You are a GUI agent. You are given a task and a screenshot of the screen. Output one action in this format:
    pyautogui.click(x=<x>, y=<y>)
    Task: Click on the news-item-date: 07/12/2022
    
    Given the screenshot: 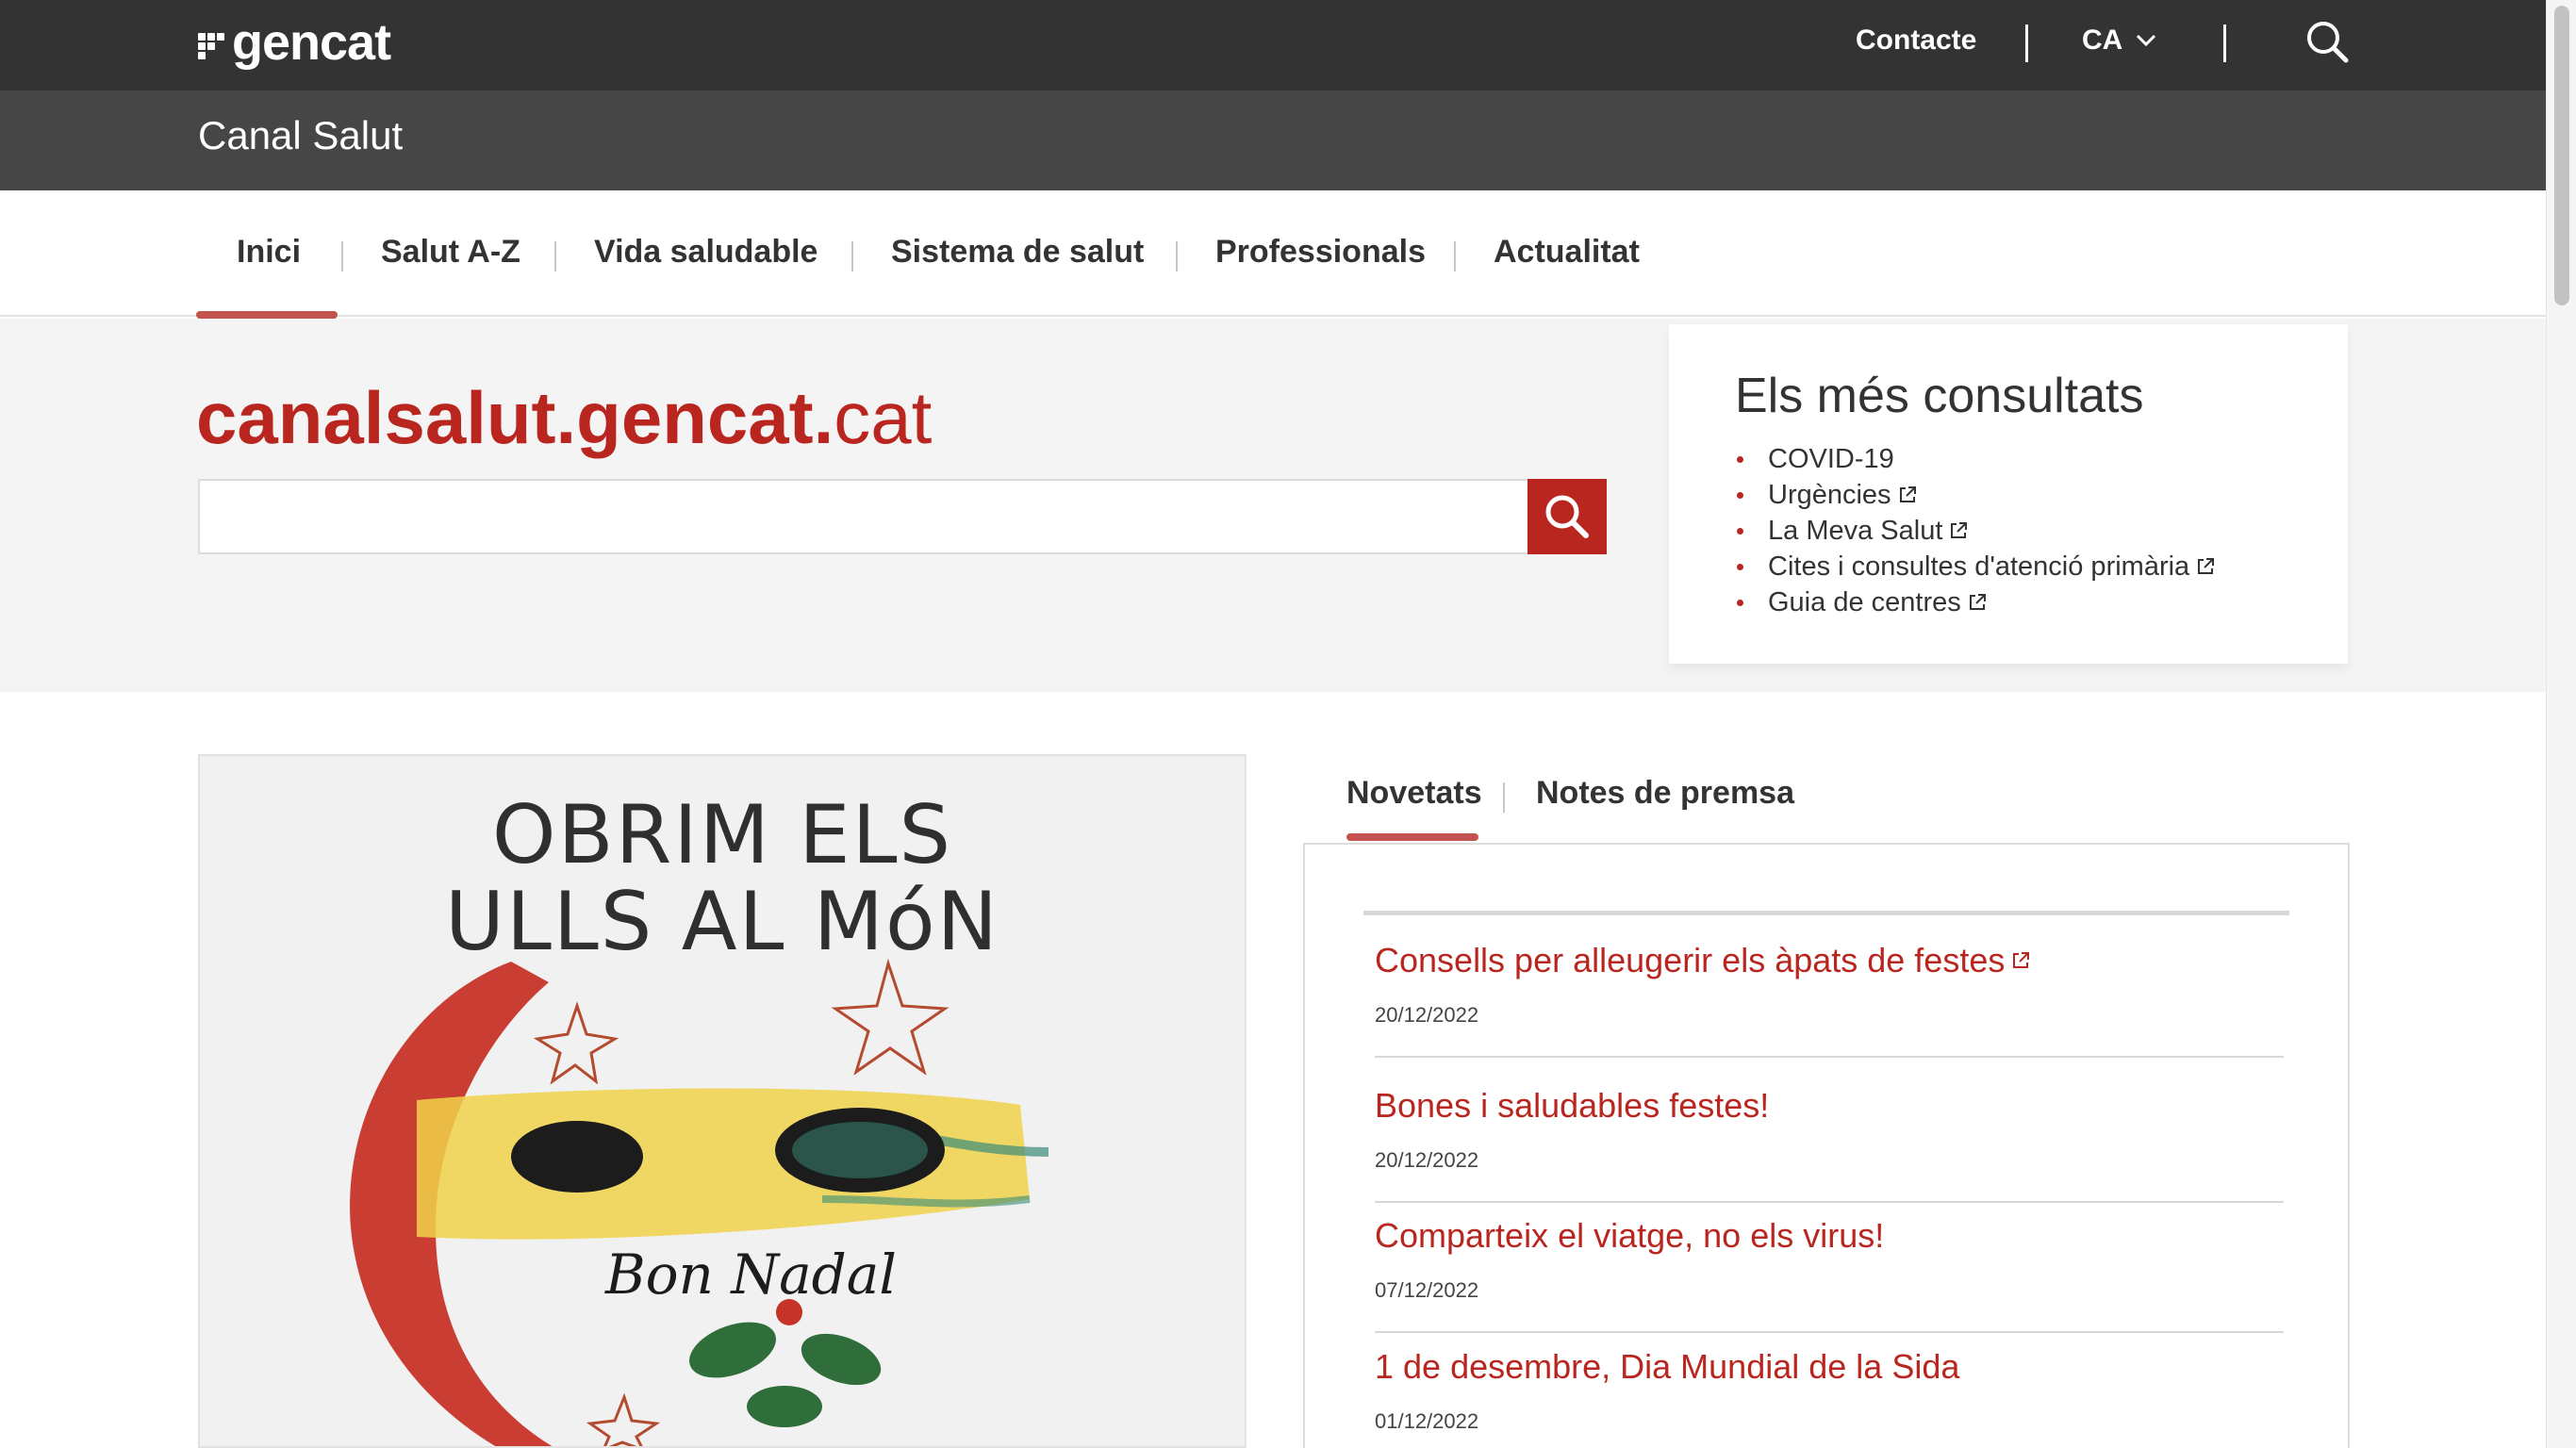 What is the action you would take?
    pyautogui.click(x=1427, y=1290)
    